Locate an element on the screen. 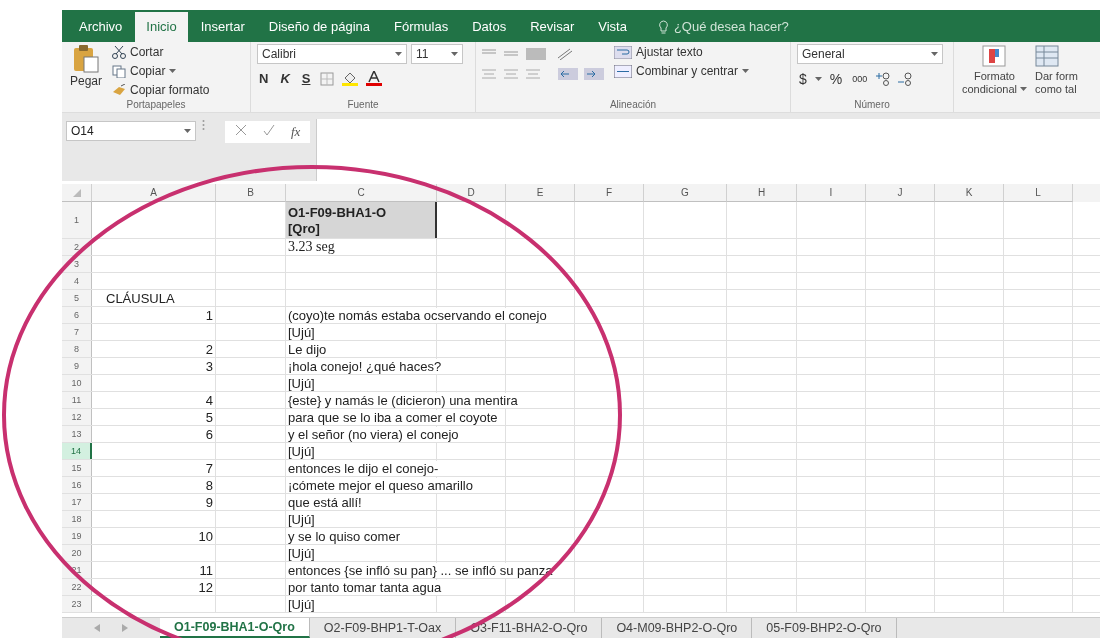 This screenshot has height=638, width=1100. scissors-icon is located at coordinates (119, 52).